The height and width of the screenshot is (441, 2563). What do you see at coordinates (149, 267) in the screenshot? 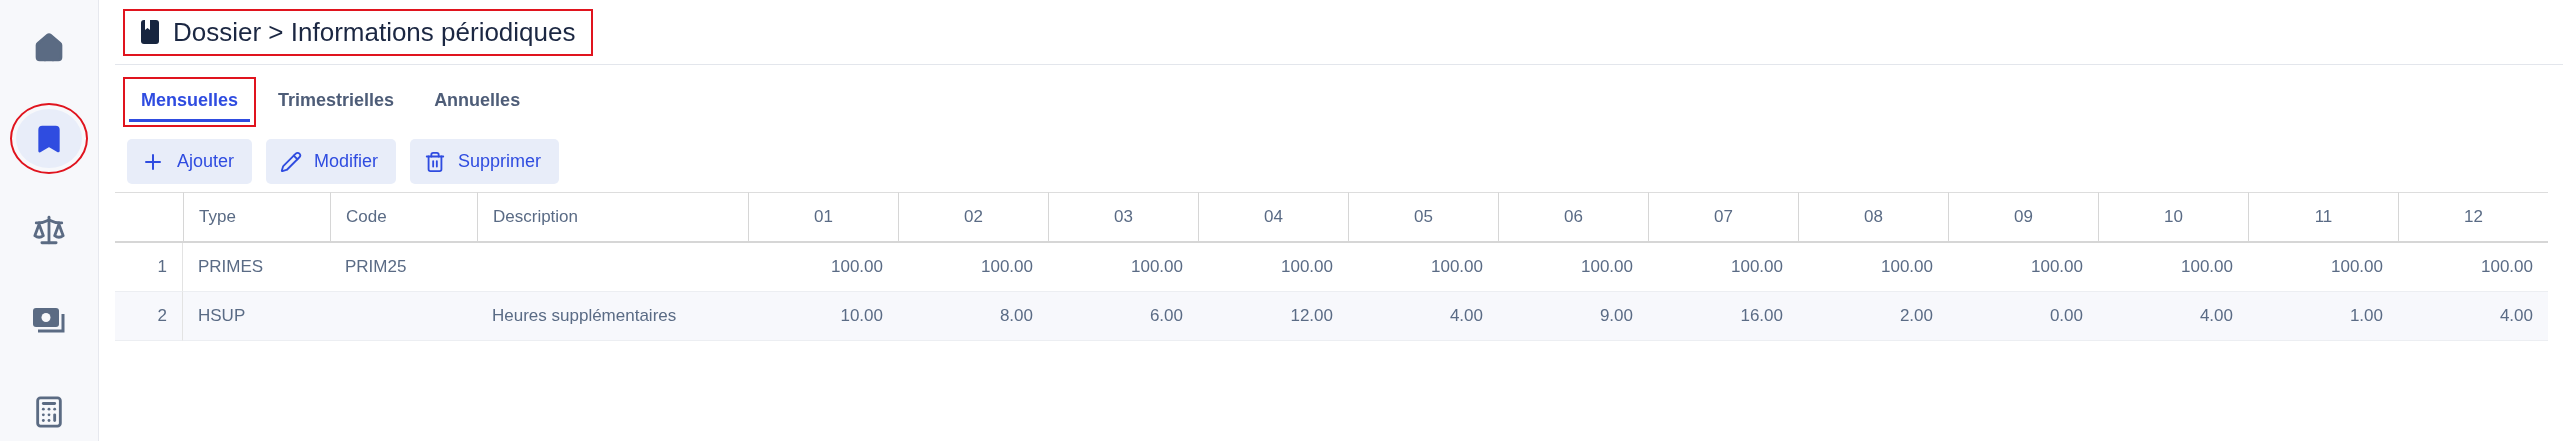
I see `row-number: 1` at bounding box center [149, 267].